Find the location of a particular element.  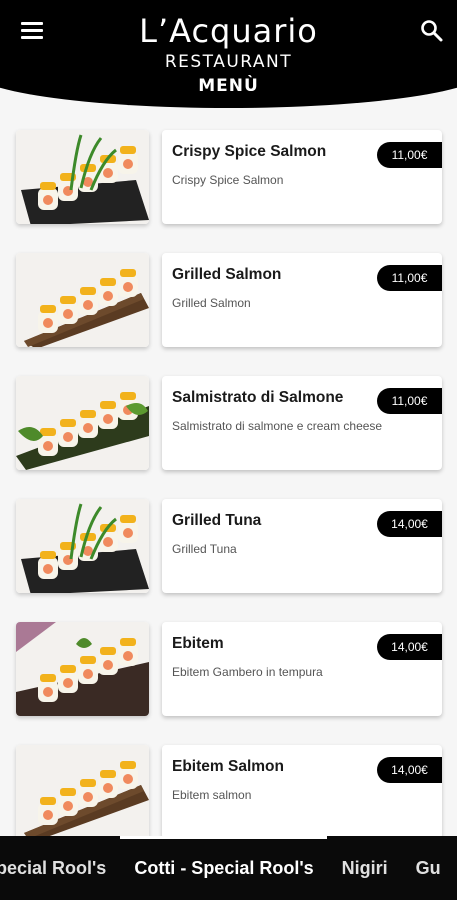

active-tab-indicator is located at coordinates (223, 837).